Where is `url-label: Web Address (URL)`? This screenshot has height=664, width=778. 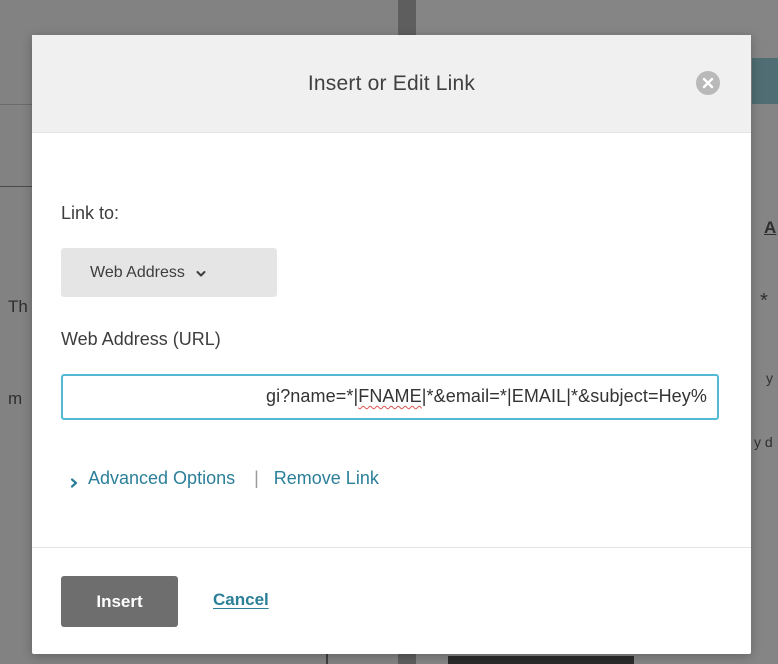 url-label: Web Address (URL) is located at coordinates (141, 339).